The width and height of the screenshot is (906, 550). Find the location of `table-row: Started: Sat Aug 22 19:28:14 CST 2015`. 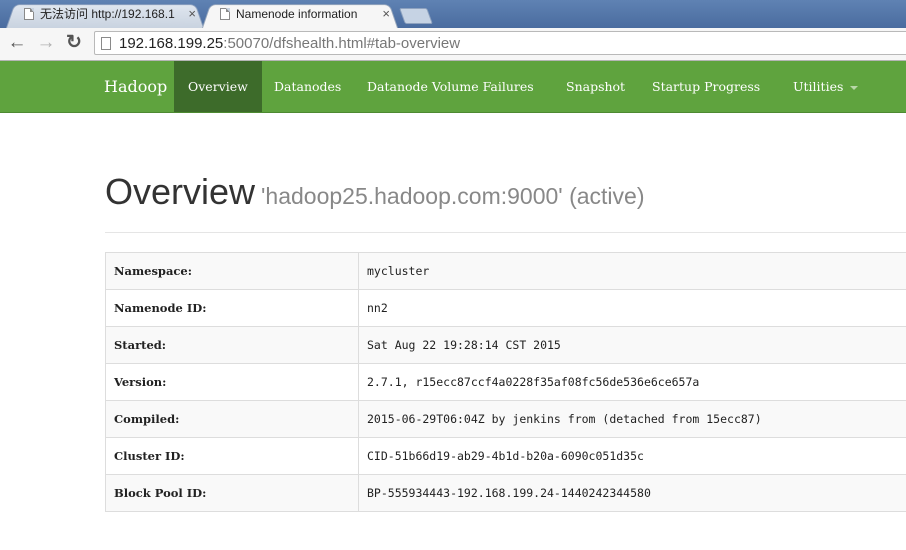

table-row: Started: Sat Aug 22 19:28:14 CST 2015 is located at coordinates (505, 345).